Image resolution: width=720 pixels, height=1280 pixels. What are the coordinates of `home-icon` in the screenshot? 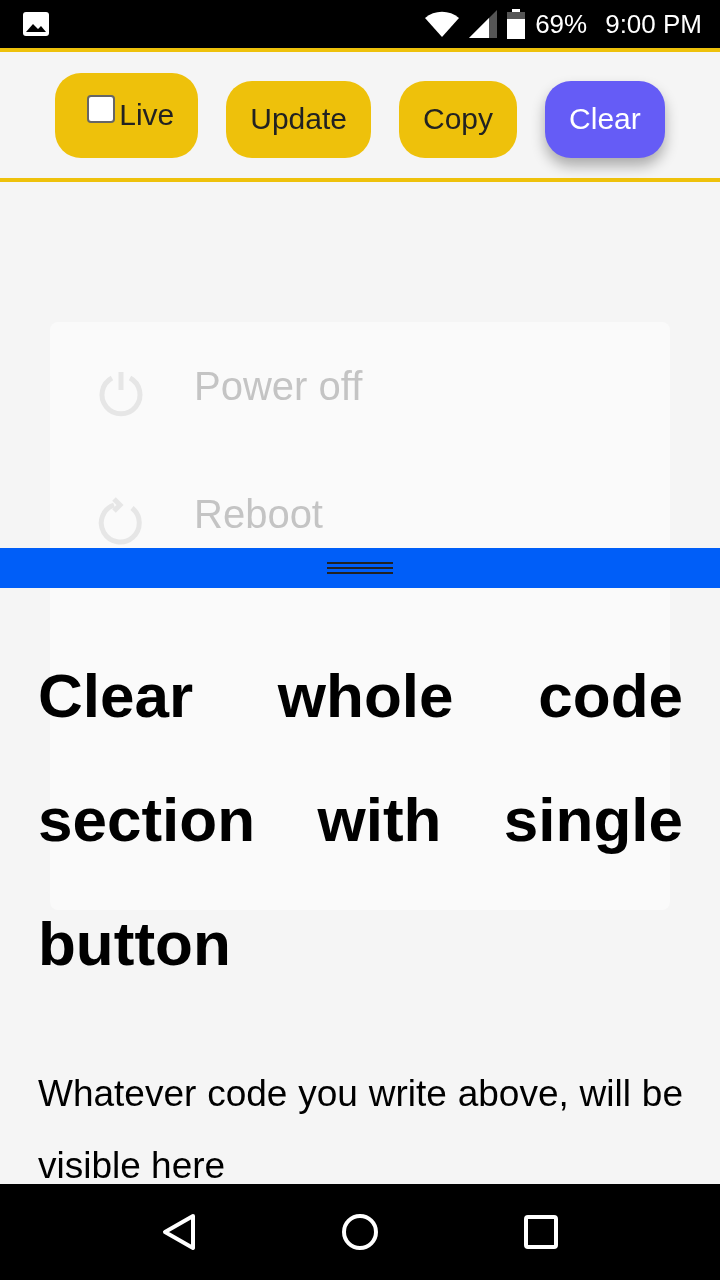 It's located at (360, 1232).